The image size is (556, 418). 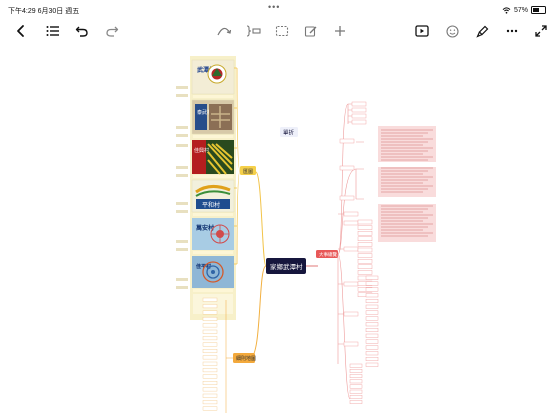 What do you see at coordinates (53, 31) in the screenshot?
I see `outline-button` at bounding box center [53, 31].